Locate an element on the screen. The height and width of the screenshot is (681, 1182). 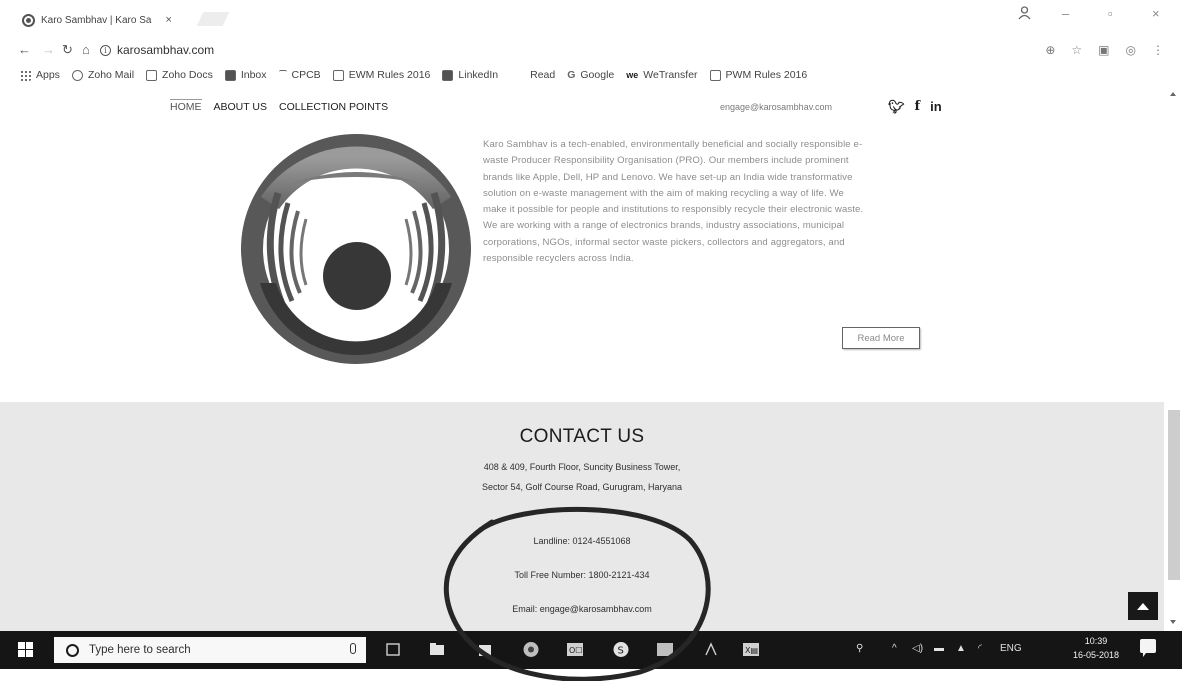
bookmark-wetransfer: we WeTransfer is located at coordinates (661, 75).